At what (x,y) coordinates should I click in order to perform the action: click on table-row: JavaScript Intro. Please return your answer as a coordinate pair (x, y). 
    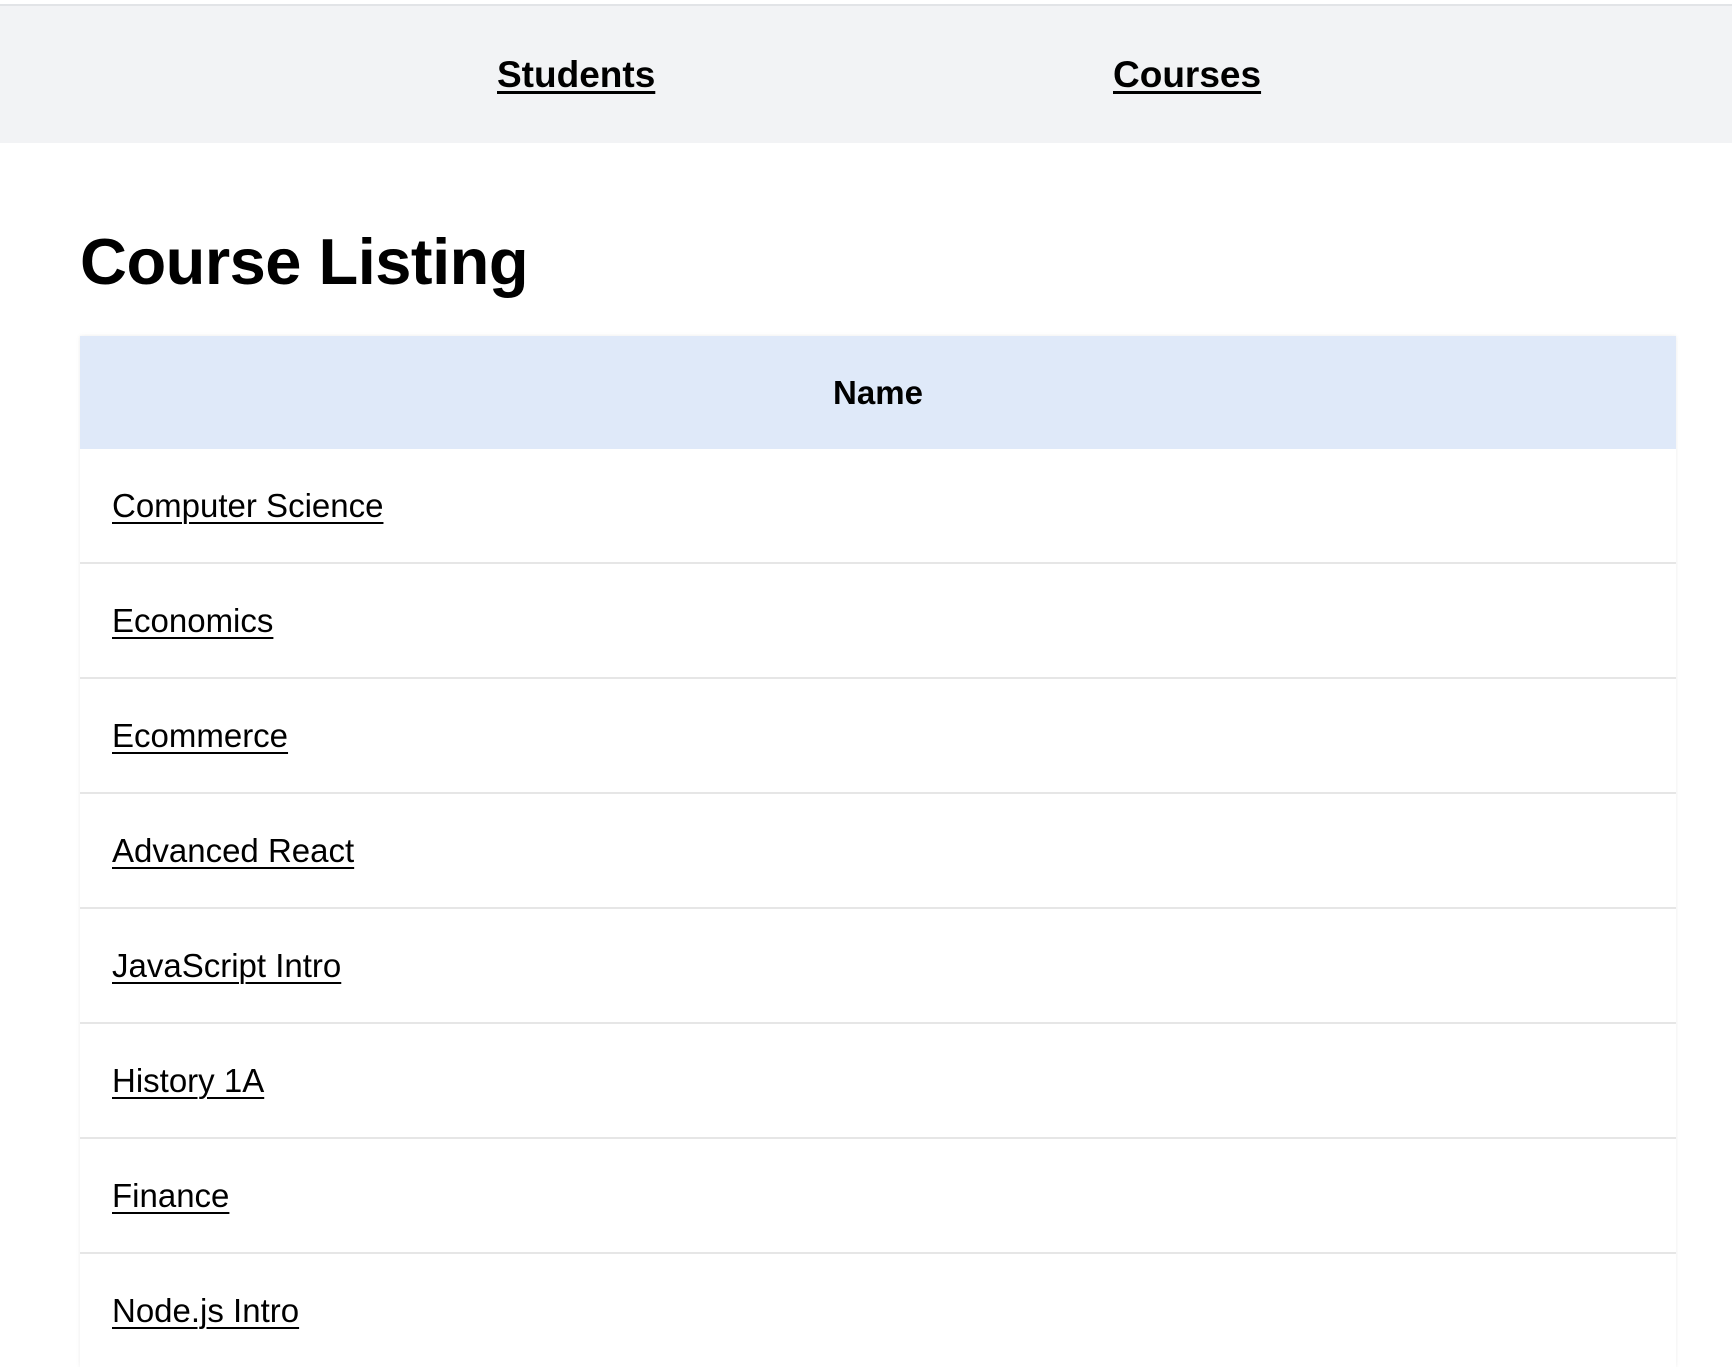
    Looking at the image, I should click on (878, 965).